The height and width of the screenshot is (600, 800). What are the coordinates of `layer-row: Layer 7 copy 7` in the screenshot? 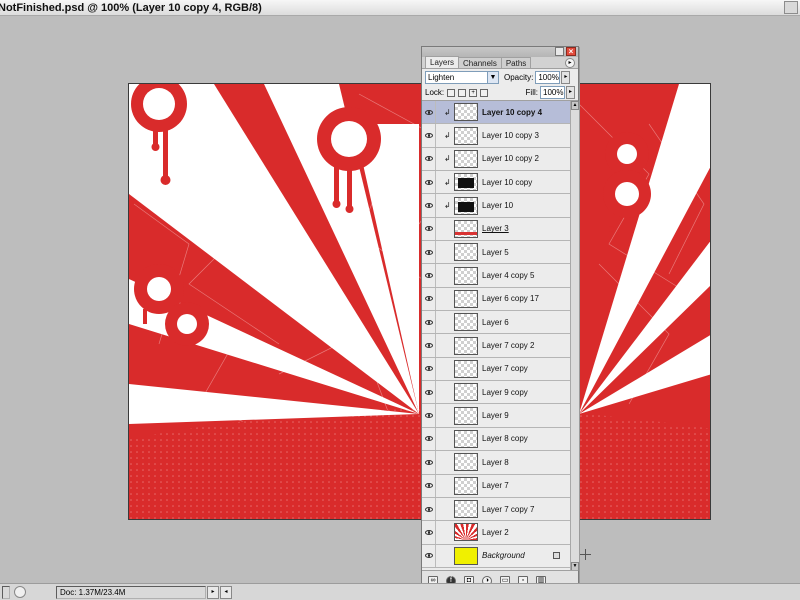 It's located at (496, 509).